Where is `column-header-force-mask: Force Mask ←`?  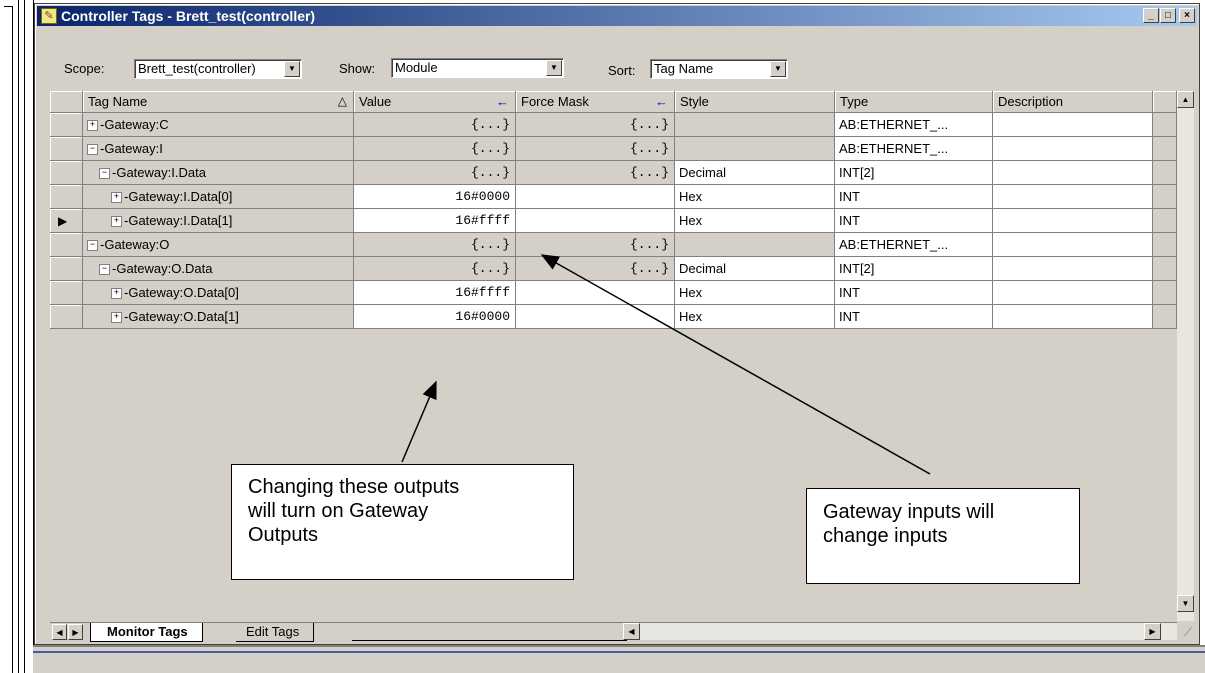 column-header-force-mask: Force Mask ← is located at coordinates (595, 102).